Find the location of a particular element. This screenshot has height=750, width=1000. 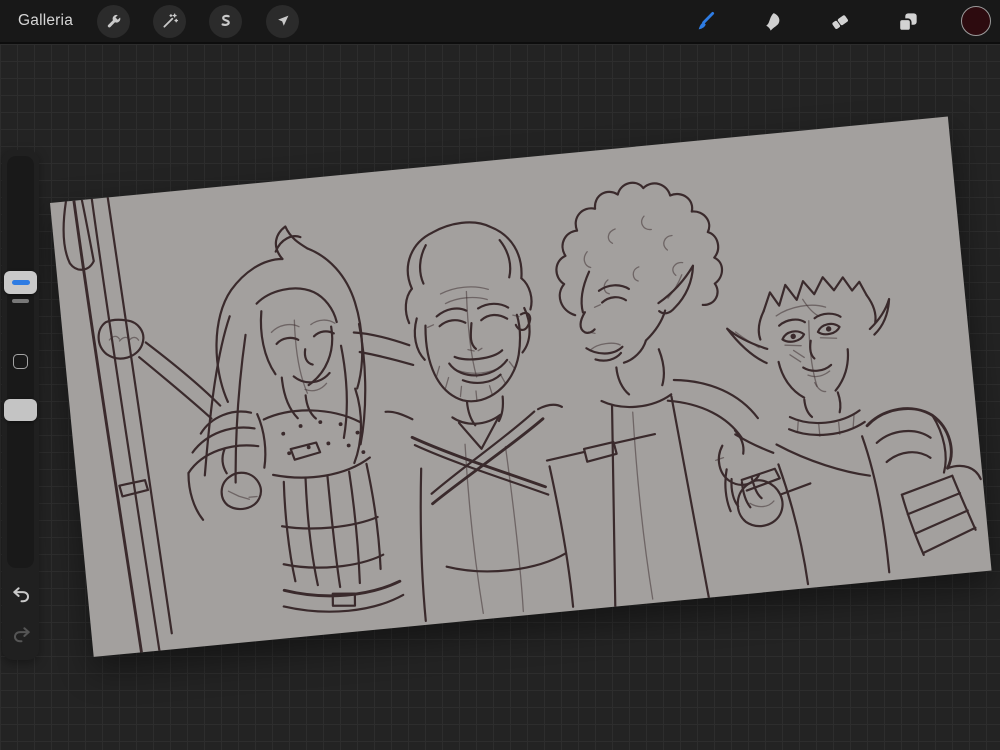

redo-button is located at coordinates (21, 634).